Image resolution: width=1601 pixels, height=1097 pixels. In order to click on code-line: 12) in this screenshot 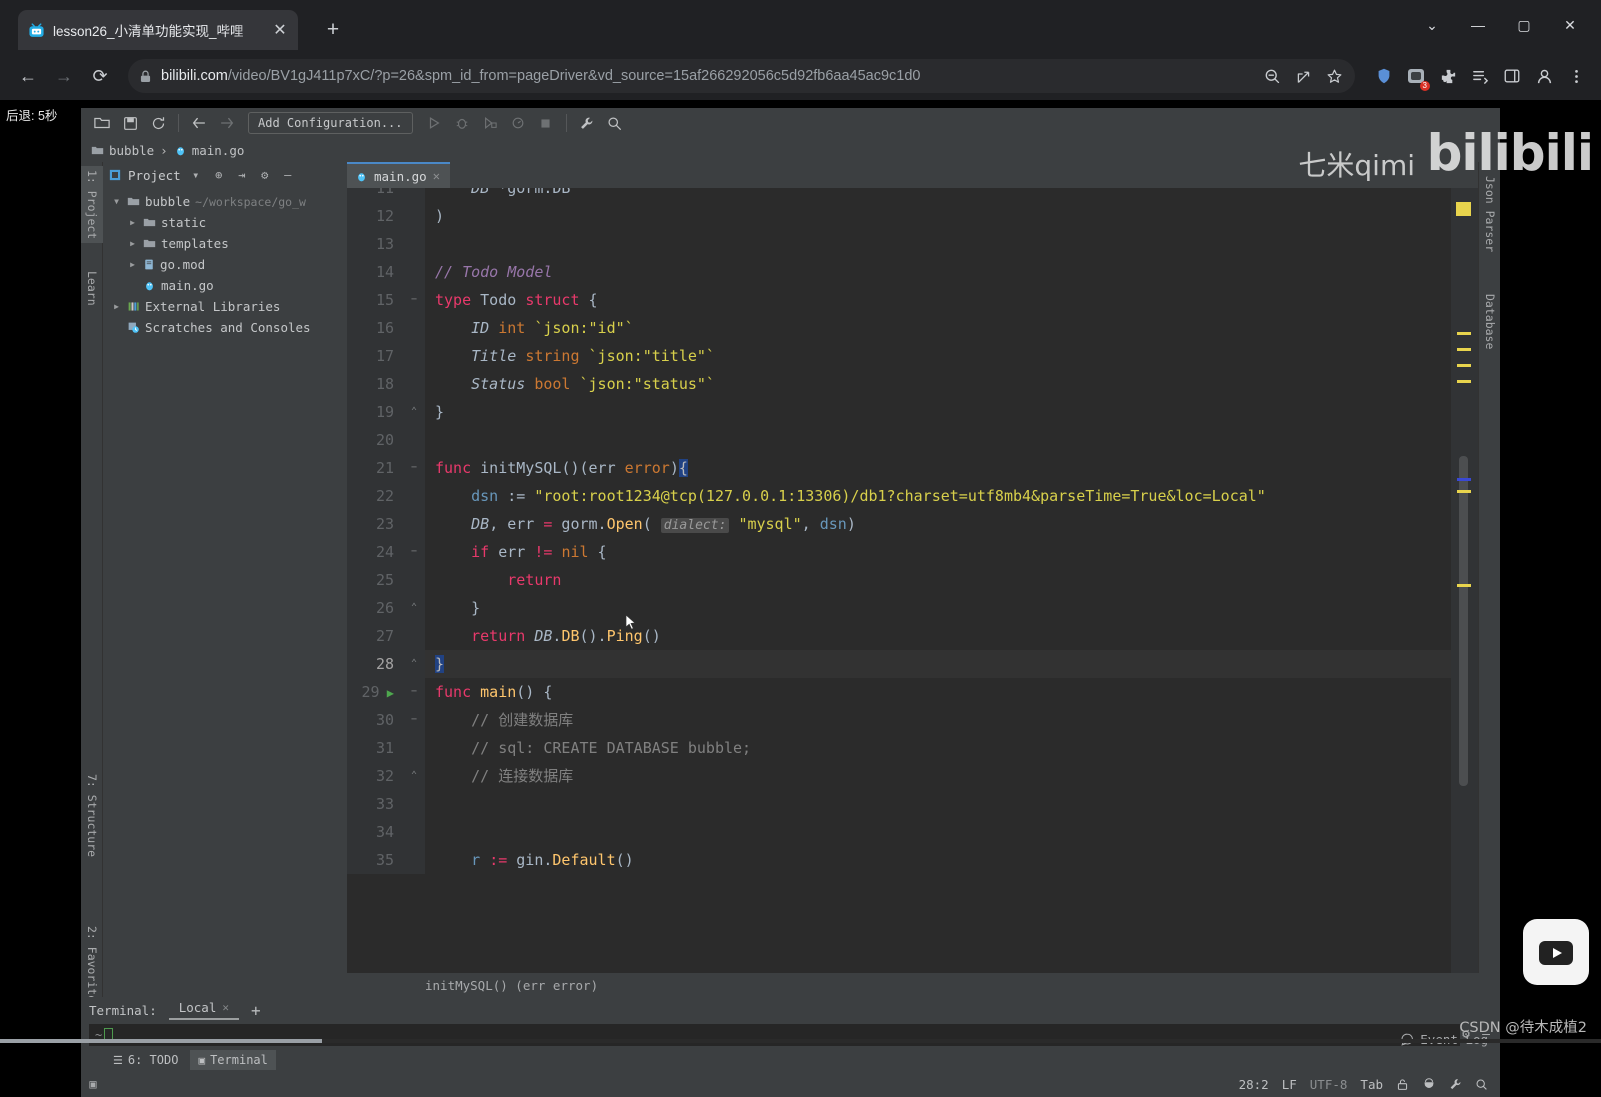, I will do `click(899, 216)`.